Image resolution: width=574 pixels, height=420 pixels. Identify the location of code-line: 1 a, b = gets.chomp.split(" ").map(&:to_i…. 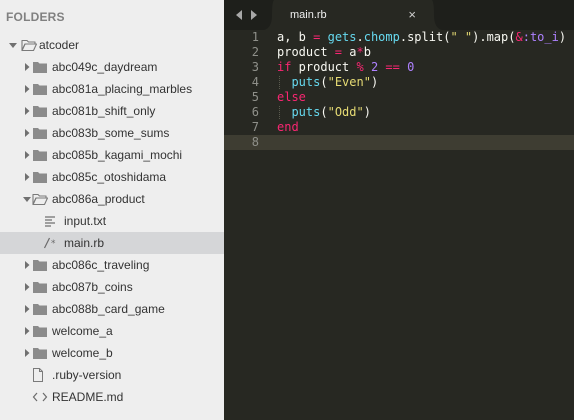
(399, 37).